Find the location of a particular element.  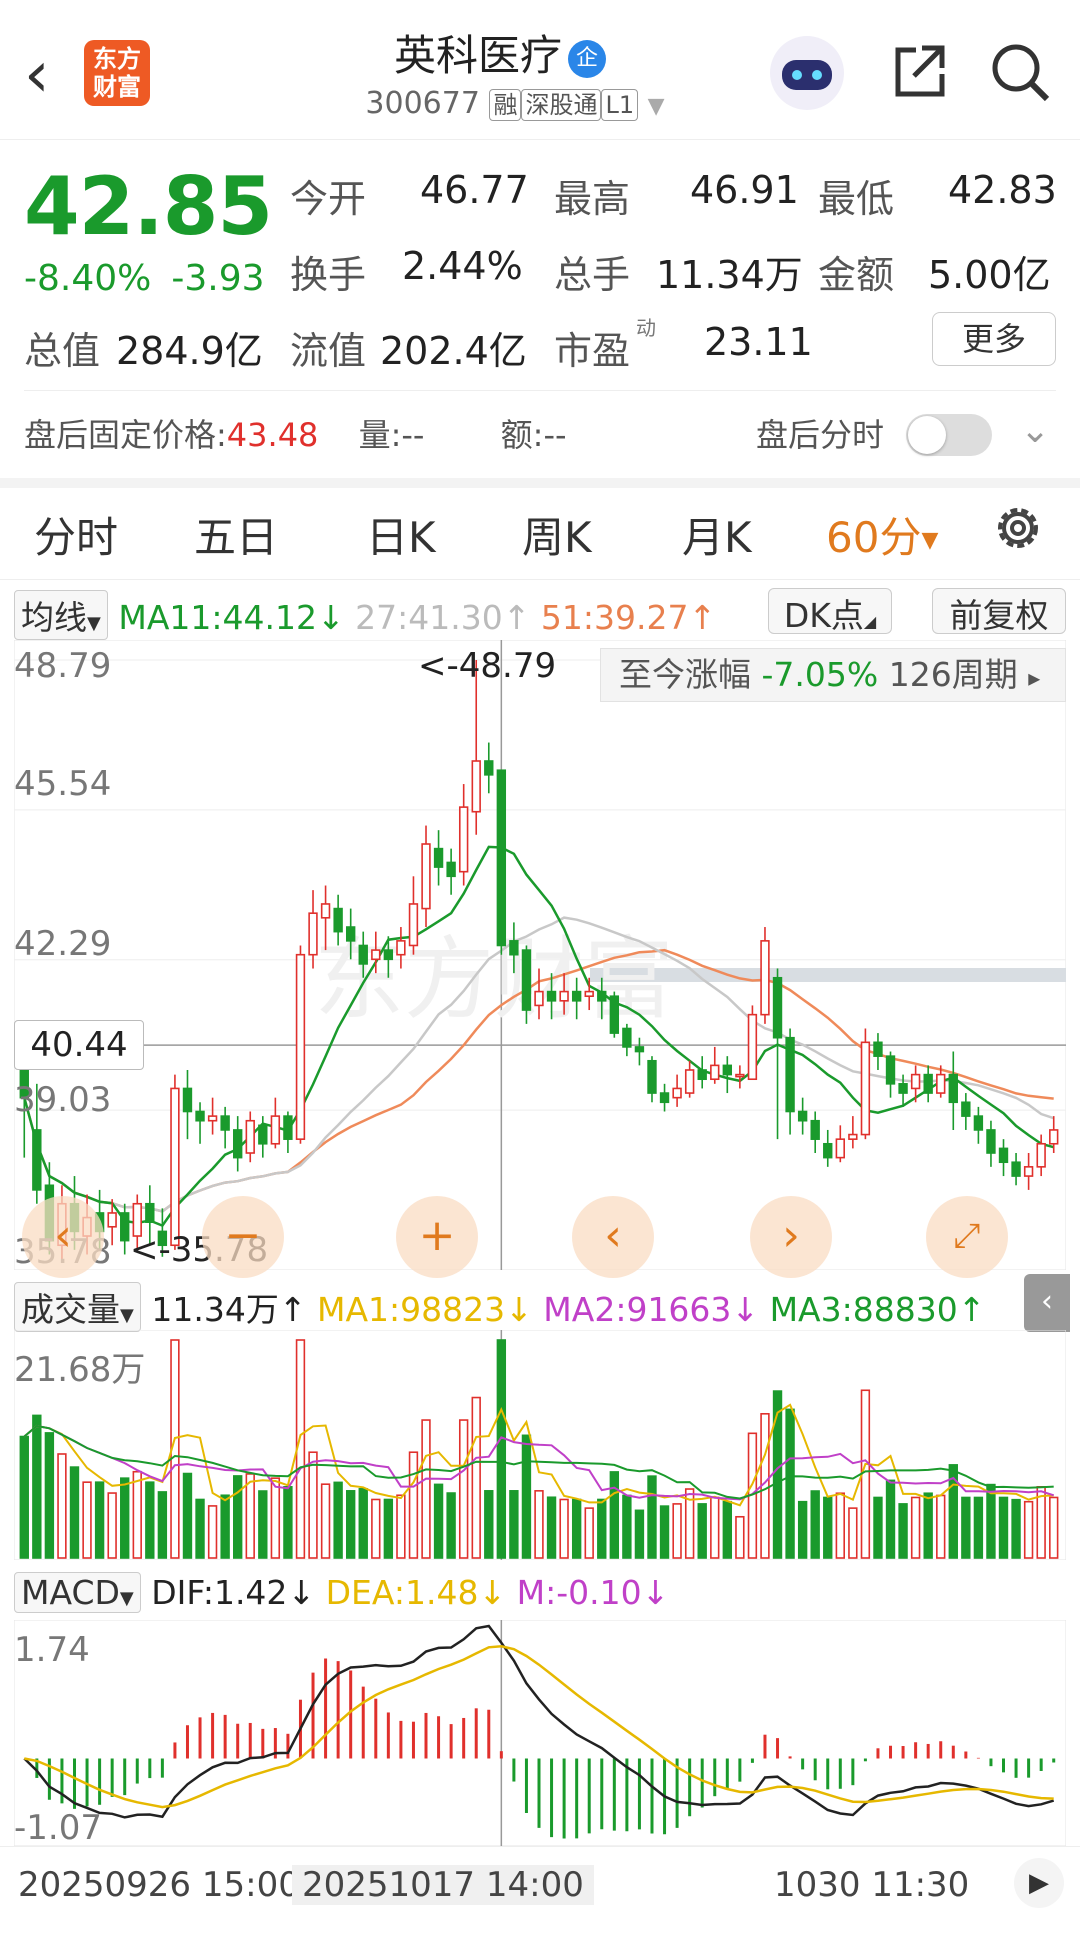

collapse-panel-icon: ‹ is located at coordinates (1047, 1303).